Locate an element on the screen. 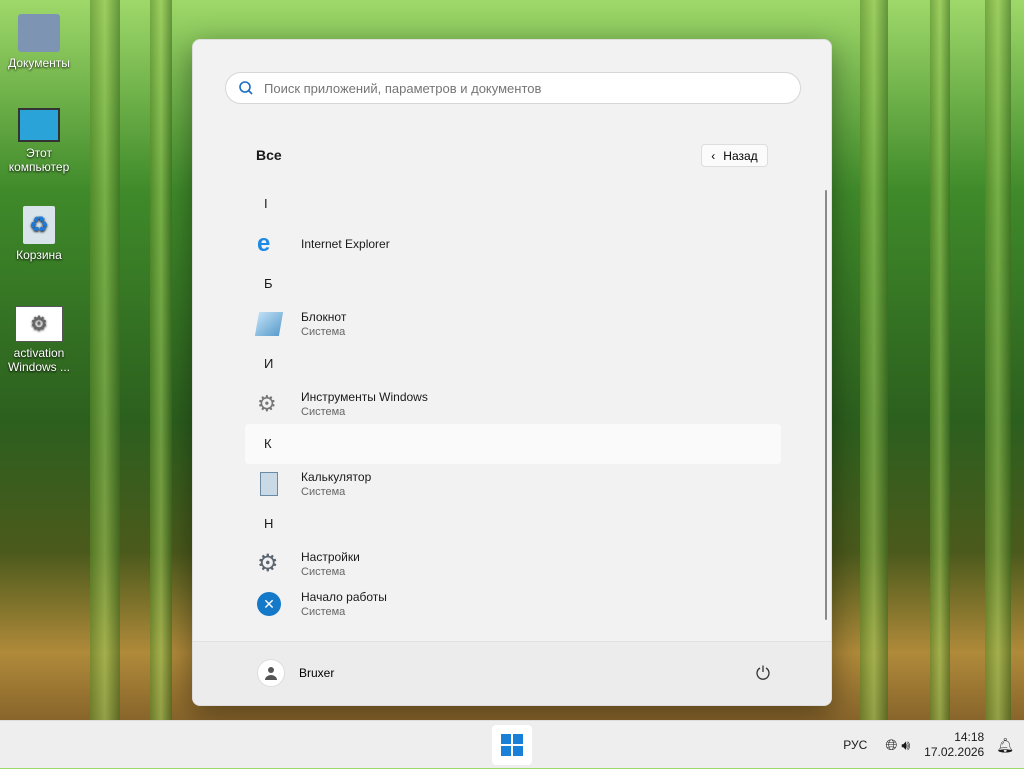  language-indicator: РУС is located at coordinates (855, 745).